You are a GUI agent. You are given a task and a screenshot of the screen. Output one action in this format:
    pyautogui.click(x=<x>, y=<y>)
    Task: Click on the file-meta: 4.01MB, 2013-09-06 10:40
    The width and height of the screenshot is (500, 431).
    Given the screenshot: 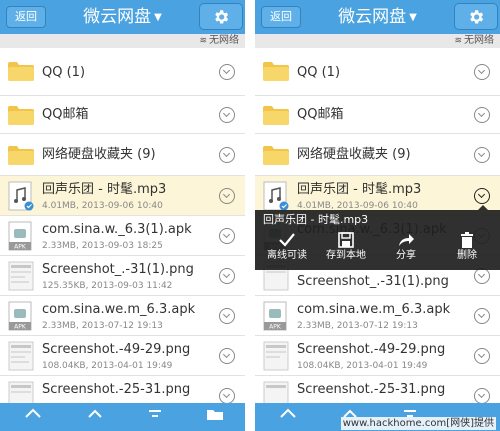 What is the action you would take?
    pyautogui.click(x=102, y=206)
    